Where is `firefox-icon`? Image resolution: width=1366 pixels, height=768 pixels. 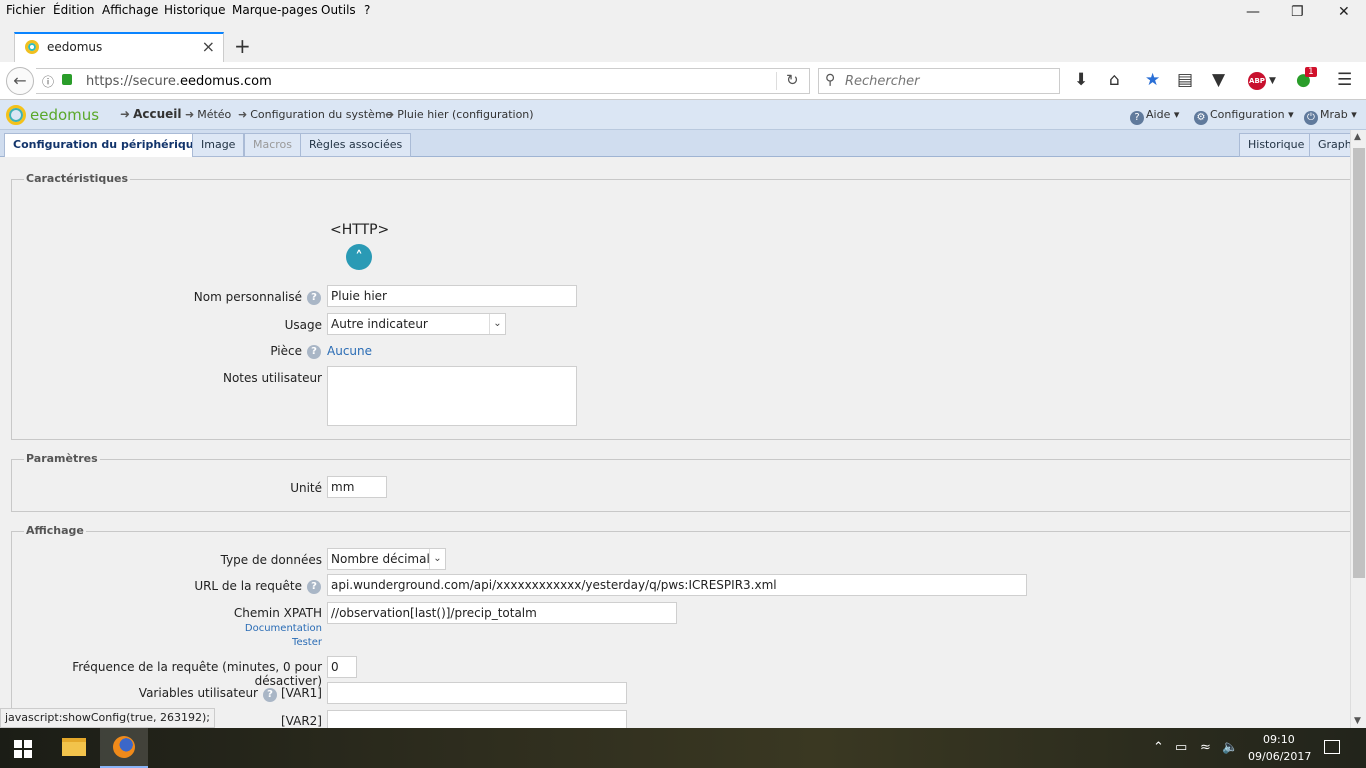
firefox-icon is located at coordinates (124, 747).